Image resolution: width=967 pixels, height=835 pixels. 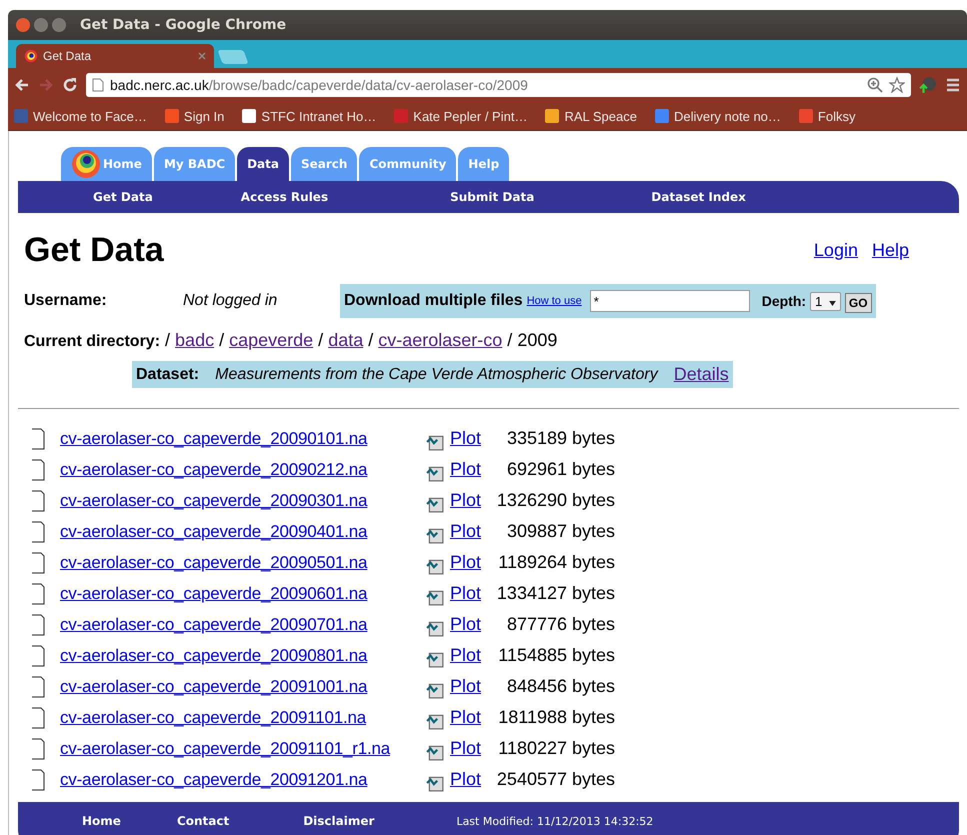 I want to click on maximize-icon, so click(x=59, y=25).